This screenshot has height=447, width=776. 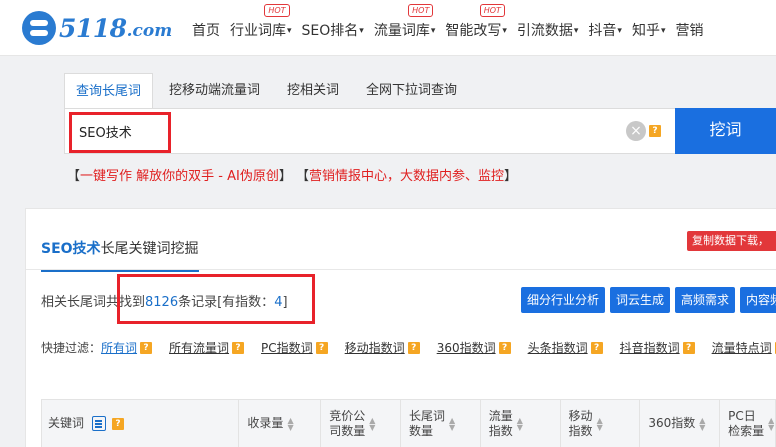 What do you see at coordinates (650, 347) in the screenshot?
I see `filter-link-6: 抖音指数词` at bounding box center [650, 347].